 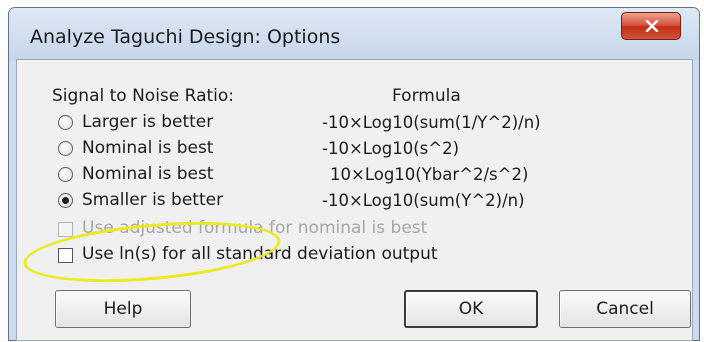 What do you see at coordinates (185, 37) in the screenshot?
I see `dialog-title: Analyze Taguchi Design: Options` at bounding box center [185, 37].